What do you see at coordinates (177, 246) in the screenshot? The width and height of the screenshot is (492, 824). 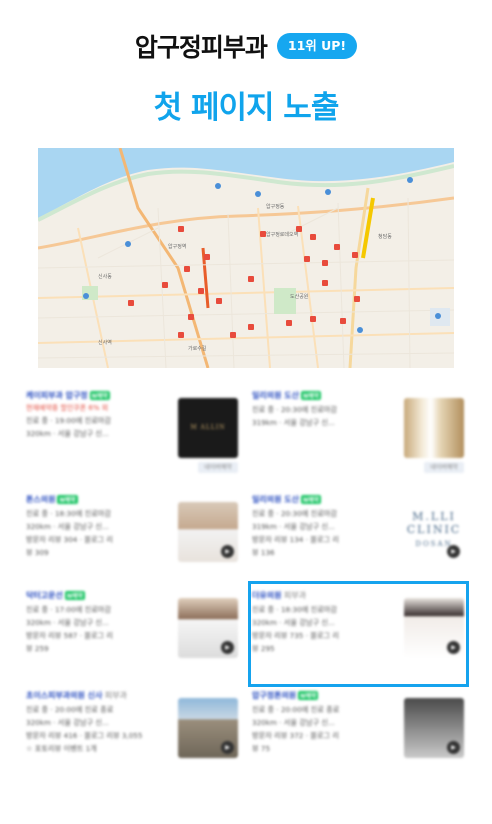 I see `map-label: 압구정역` at bounding box center [177, 246].